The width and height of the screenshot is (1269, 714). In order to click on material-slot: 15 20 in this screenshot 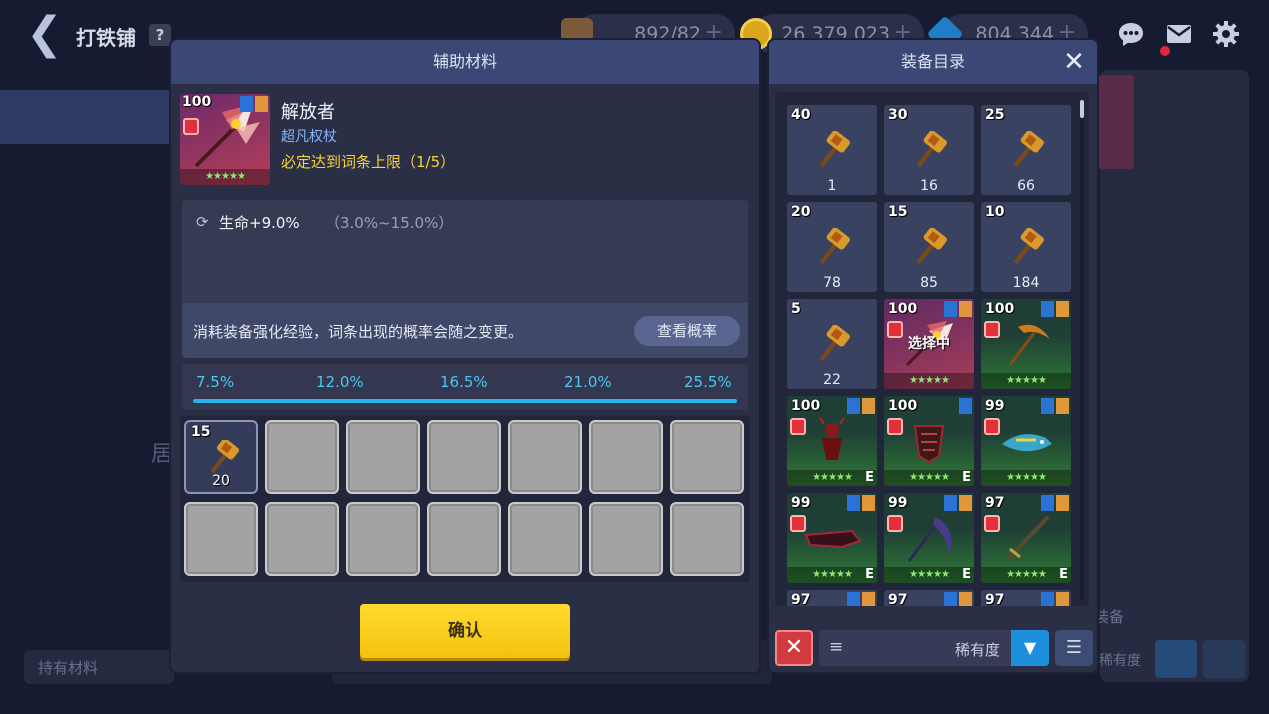, I will do `click(221, 457)`.